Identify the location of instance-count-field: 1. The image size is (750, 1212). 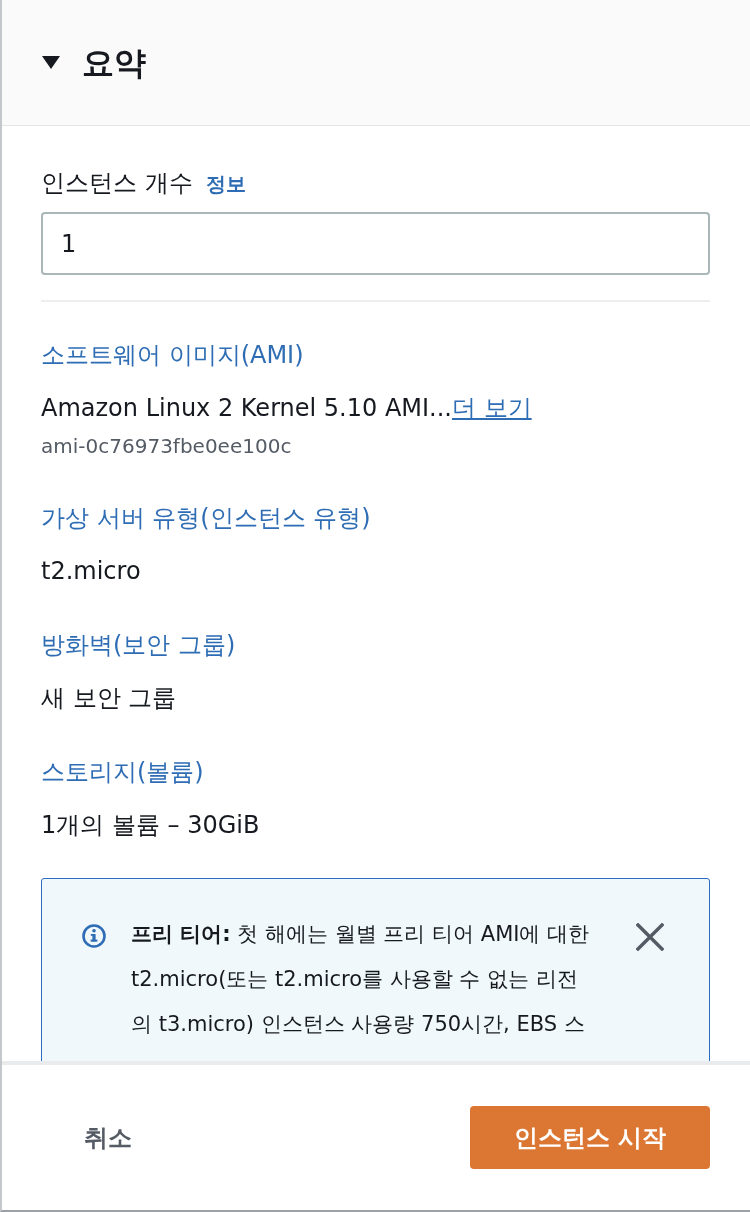
(375, 243).